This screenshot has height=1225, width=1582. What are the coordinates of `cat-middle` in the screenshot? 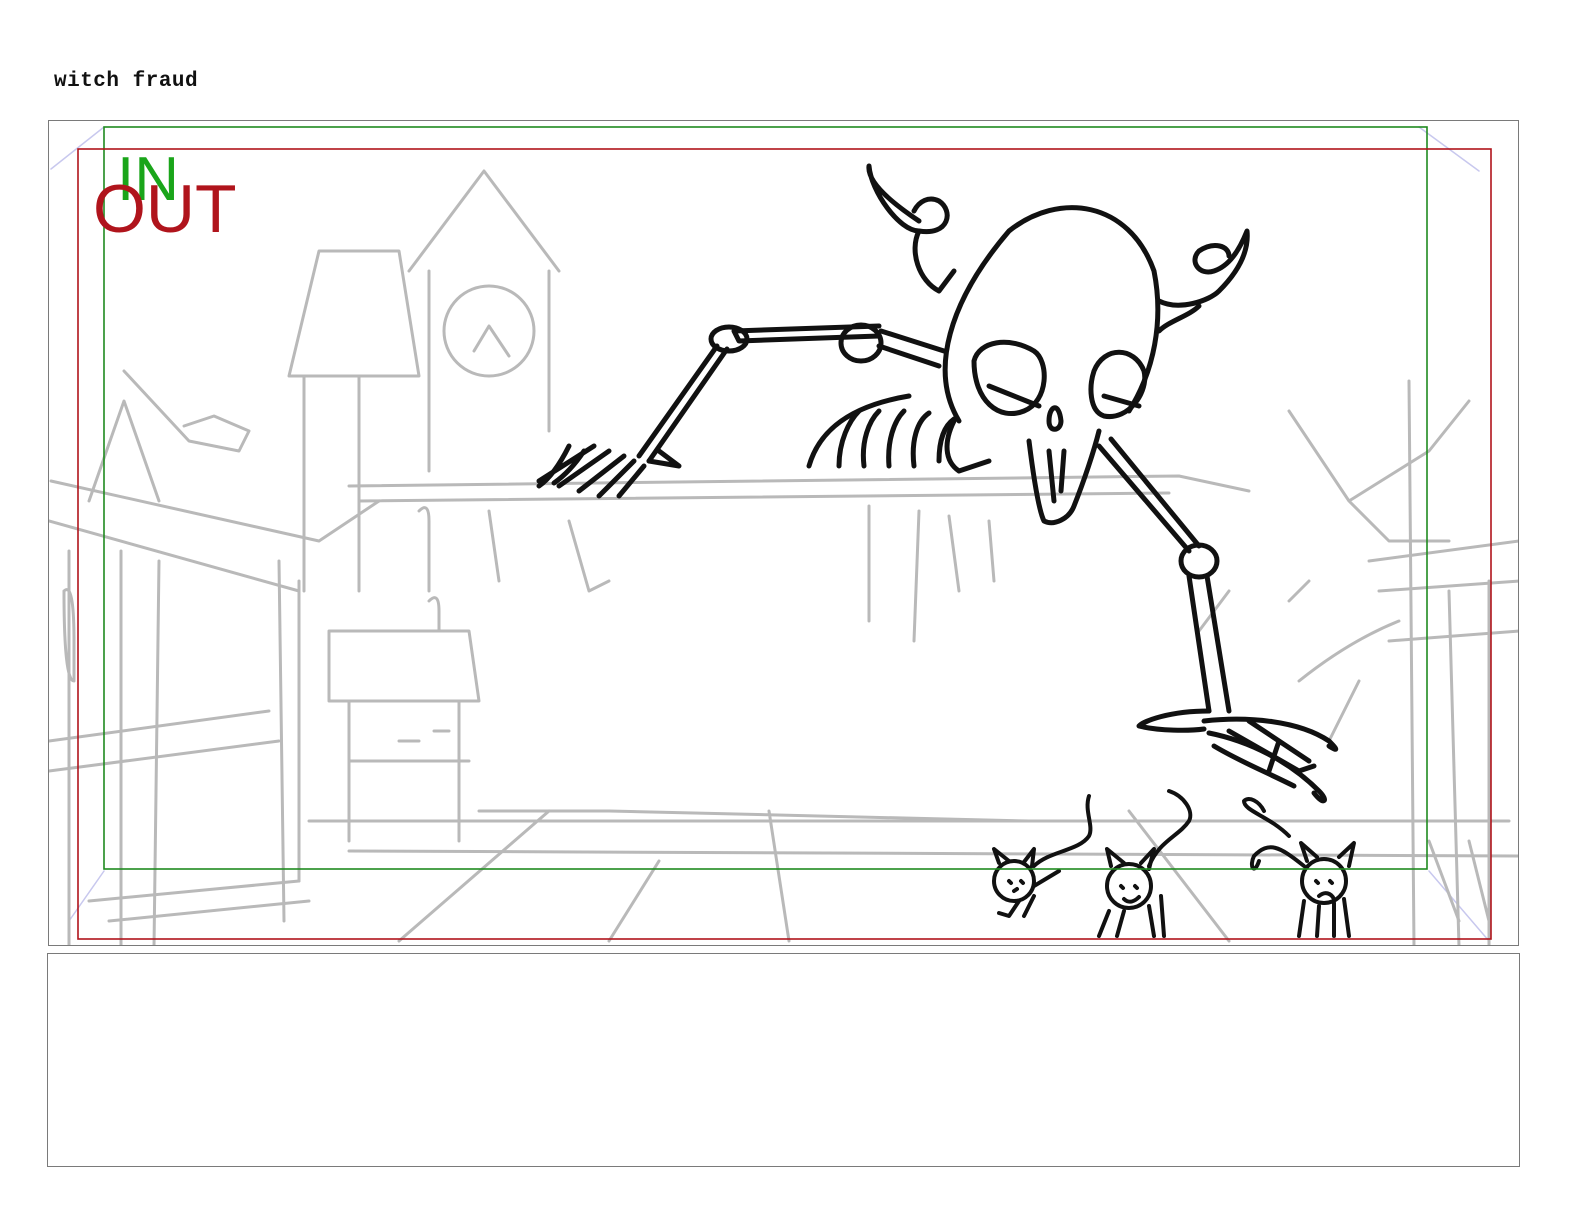 It's located at (1145, 863).